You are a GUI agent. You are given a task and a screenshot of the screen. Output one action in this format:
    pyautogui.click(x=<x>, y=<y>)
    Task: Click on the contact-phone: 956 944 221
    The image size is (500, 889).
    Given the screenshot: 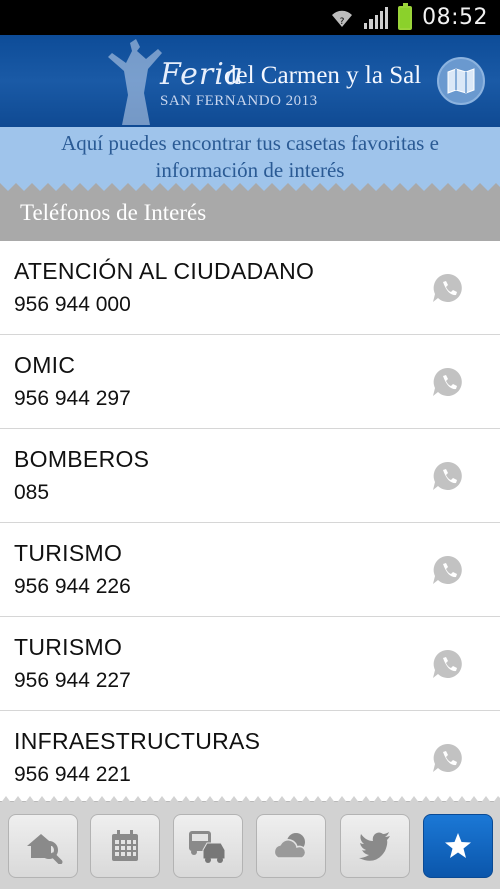 What is the action you would take?
    pyautogui.click(x=72, y=774)
    